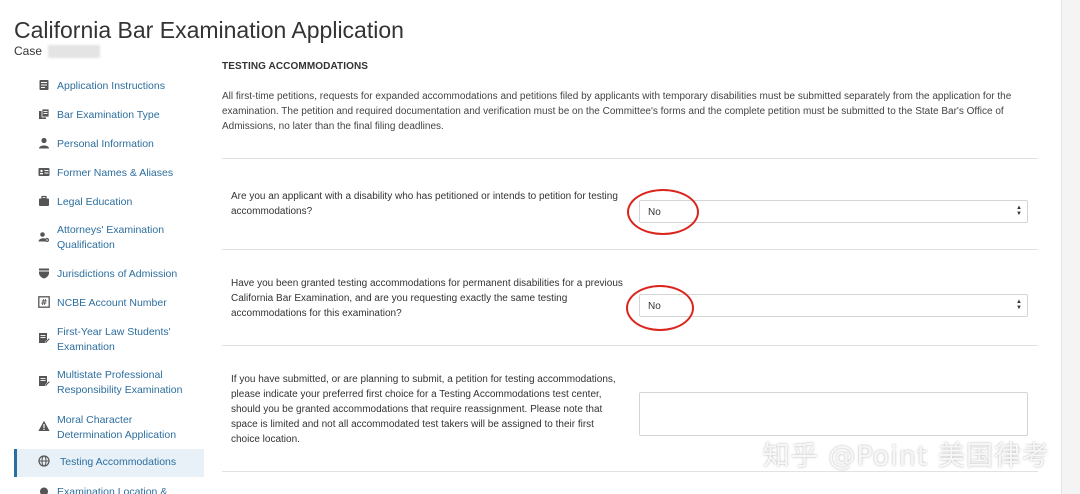 This screenshot has height=494, width=1080. What do you see at coordinates (295, 66) in the screenshot?
I see `section-title: TESTING ACCOMMODATIONS` at bounding box center [295, 66].